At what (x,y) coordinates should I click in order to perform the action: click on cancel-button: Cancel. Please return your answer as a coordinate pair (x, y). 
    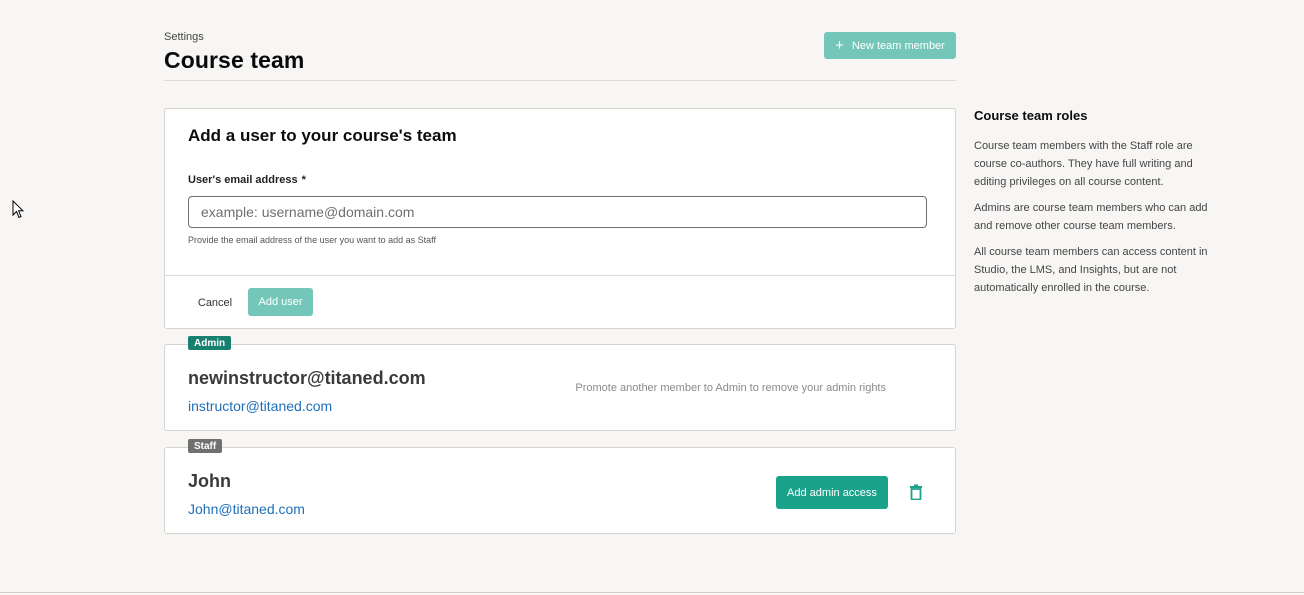
    Looking at the image, I should click on (215, 302).